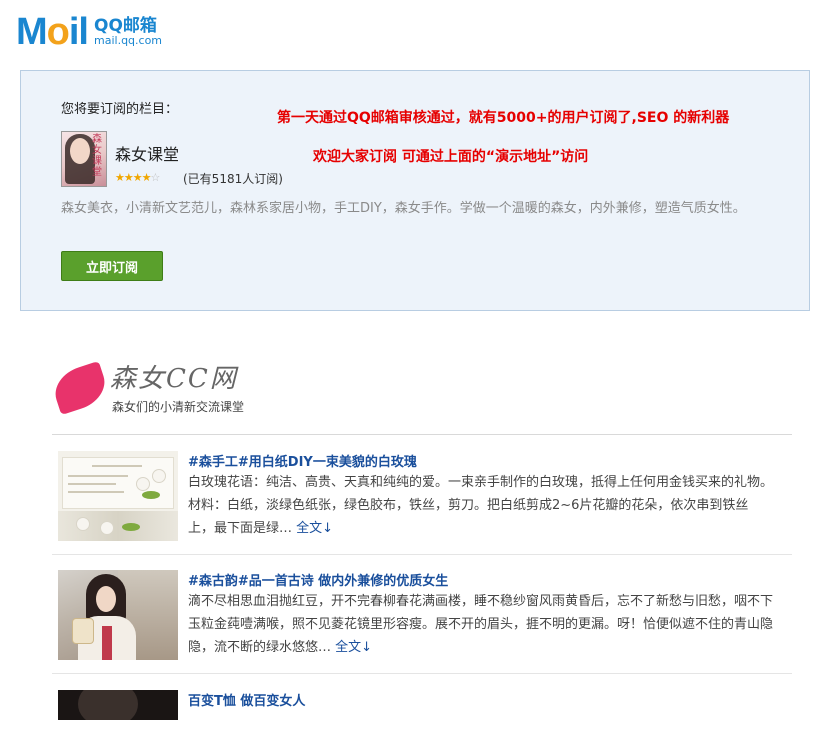  Describe the element at coordinates (147, 154) in the screenshot. I see `column-title: 森女课堂` at that location.